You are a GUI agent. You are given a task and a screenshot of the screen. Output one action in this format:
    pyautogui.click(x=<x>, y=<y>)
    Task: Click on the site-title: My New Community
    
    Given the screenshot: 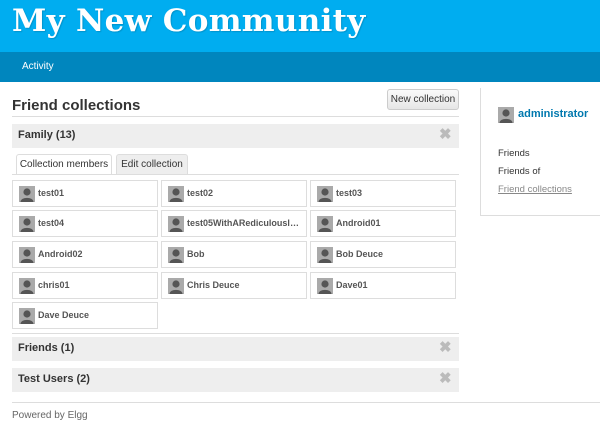 What is the action you would take?
    pyautogui.click(x=189, y=21)
    